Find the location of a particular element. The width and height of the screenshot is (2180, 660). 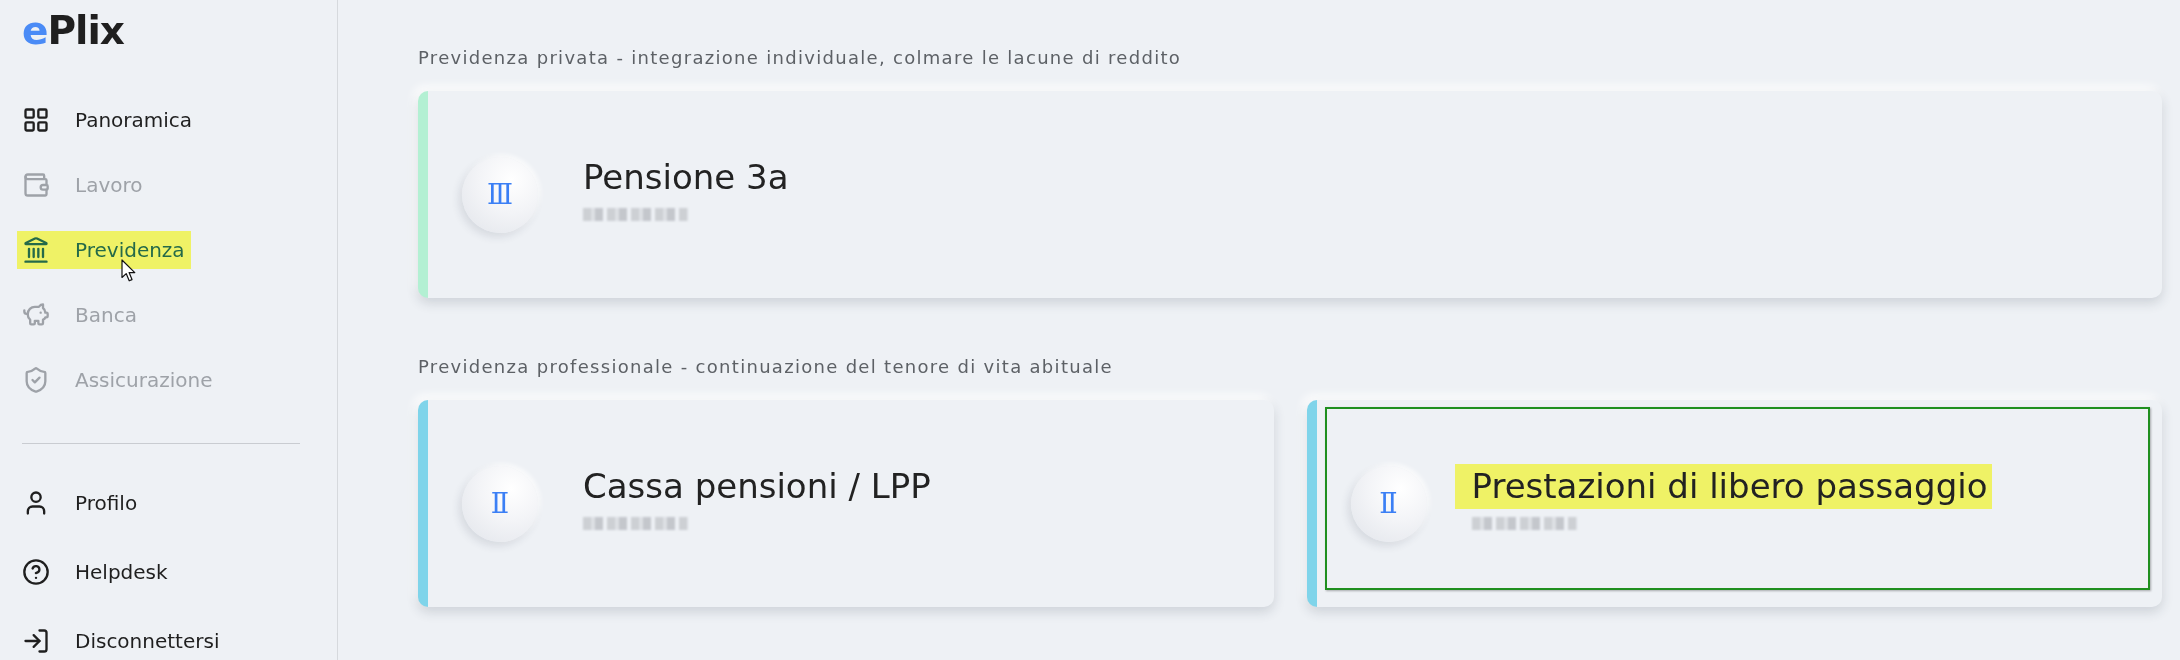

bank-icon is located at coordinates (36, 250).